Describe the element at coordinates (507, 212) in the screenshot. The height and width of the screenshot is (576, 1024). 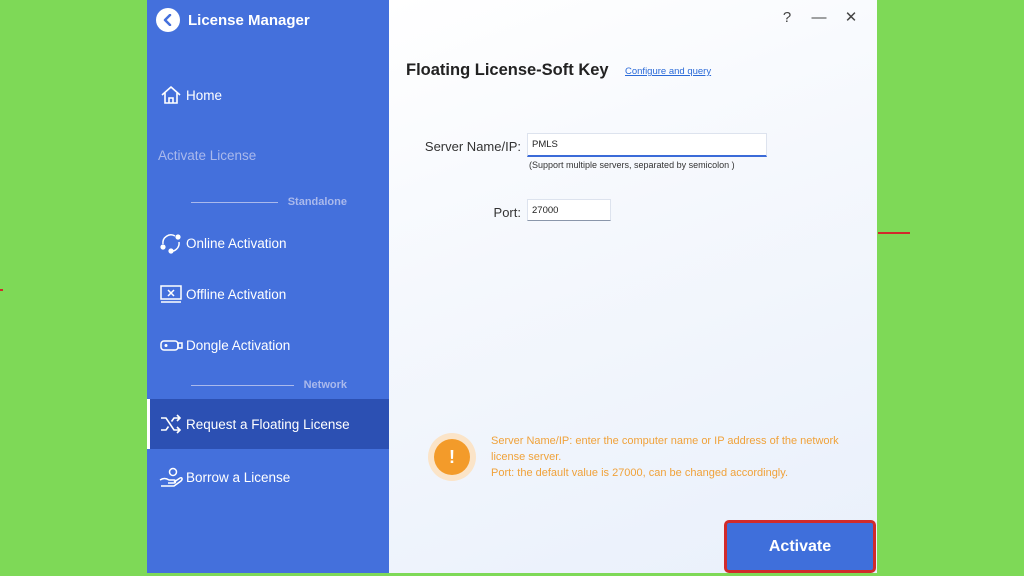
I see `port-label: Port:` at that location.